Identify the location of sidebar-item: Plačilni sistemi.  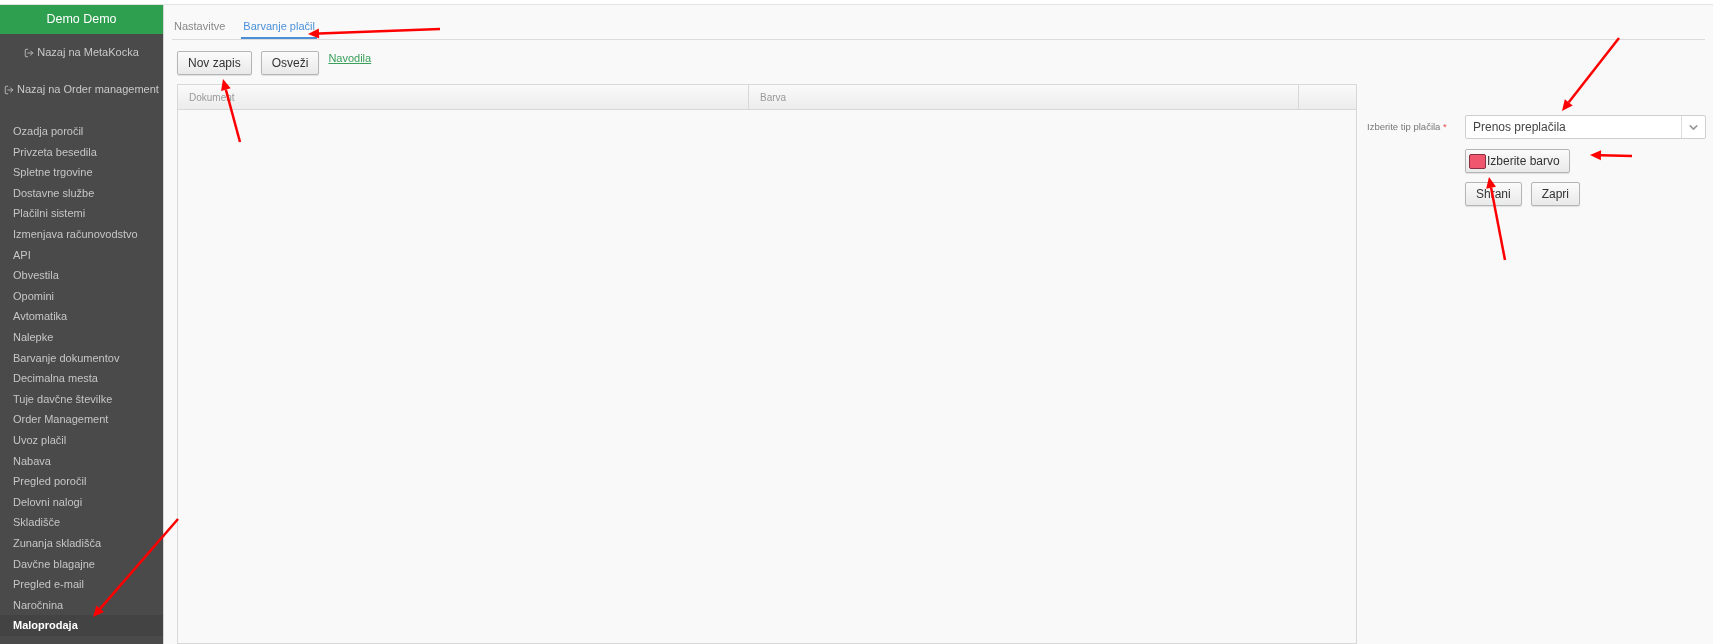
(81, 213).